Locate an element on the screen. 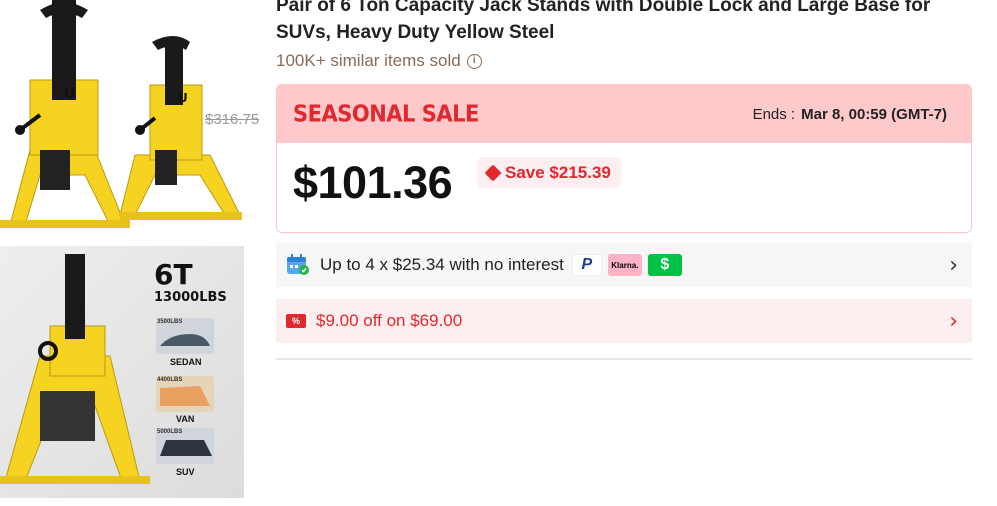 The height and width of the screenshot is (506, 997). klarna-icon: Klarna. is located at coordinates (624, 265).